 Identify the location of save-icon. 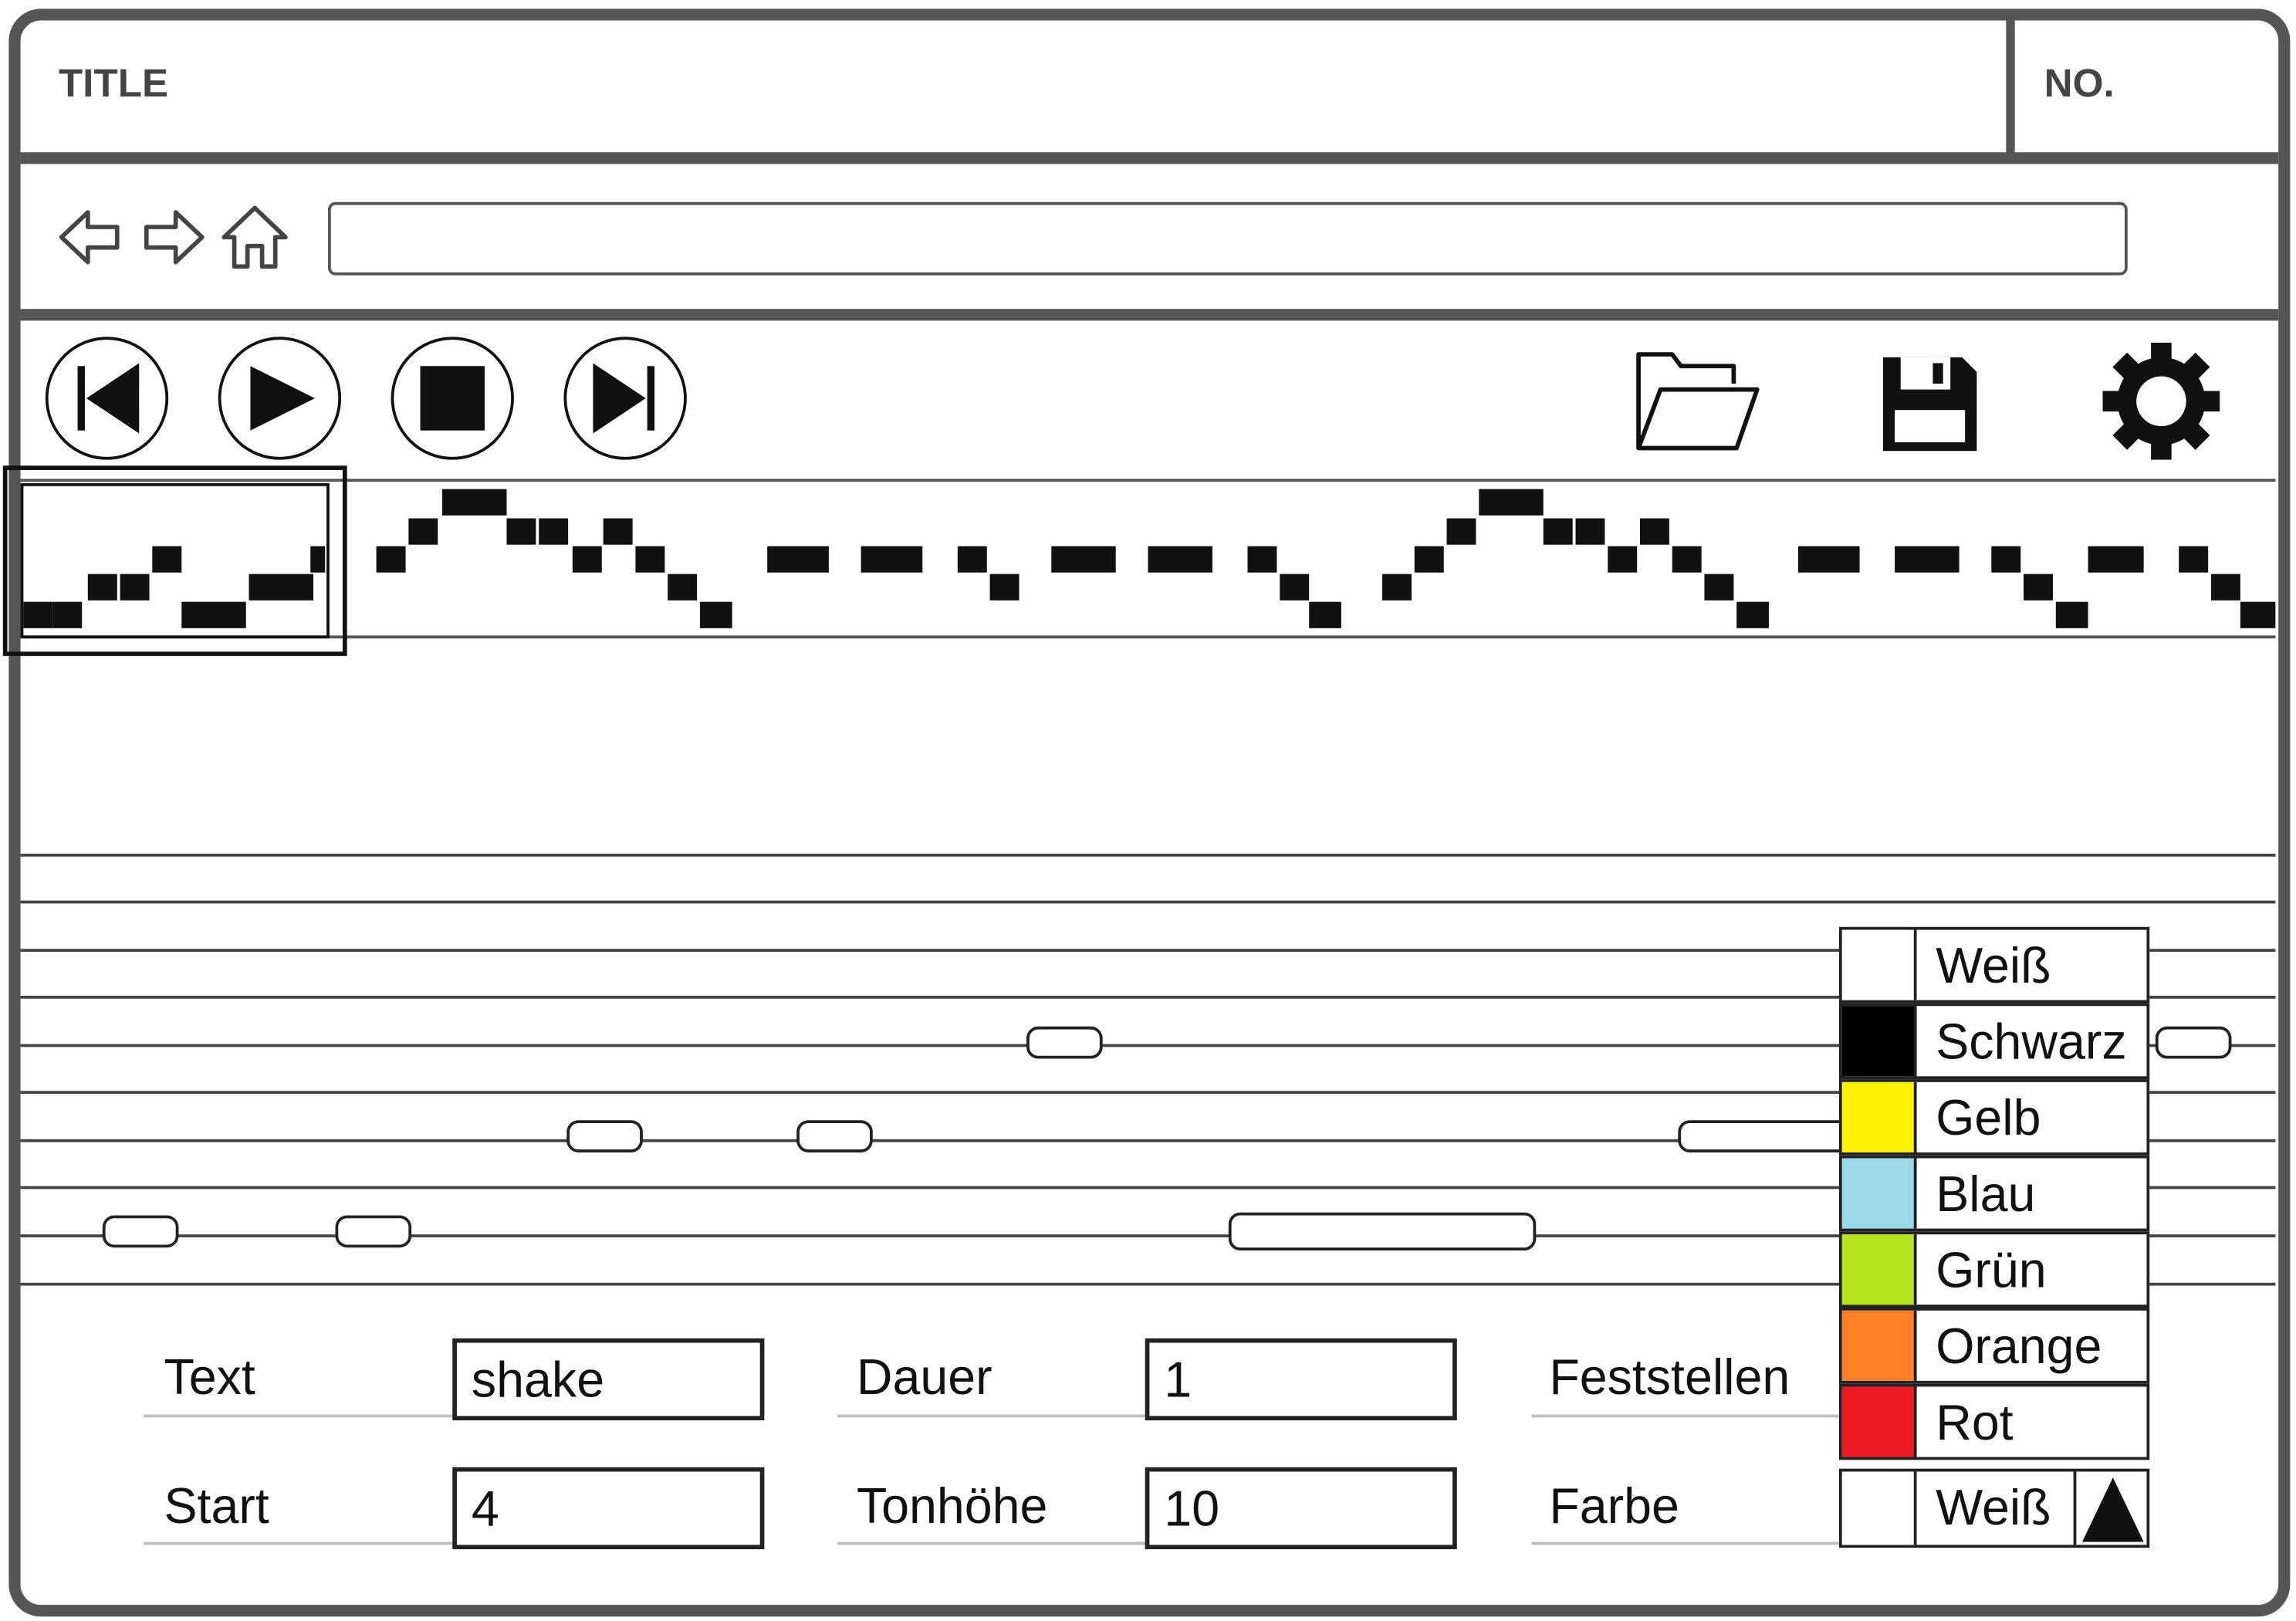
(1930, 404).